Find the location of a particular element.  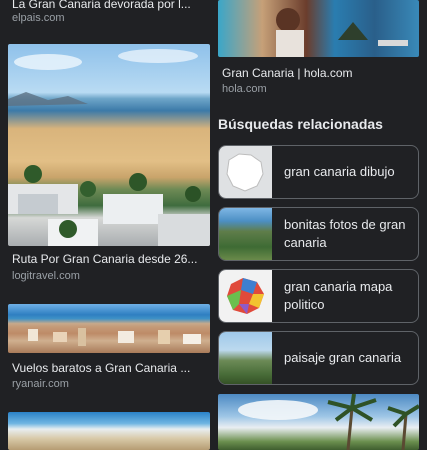

related-search-gran-canaria-dibujo: gran canaria dibujo is located at coordinates (318, 172).